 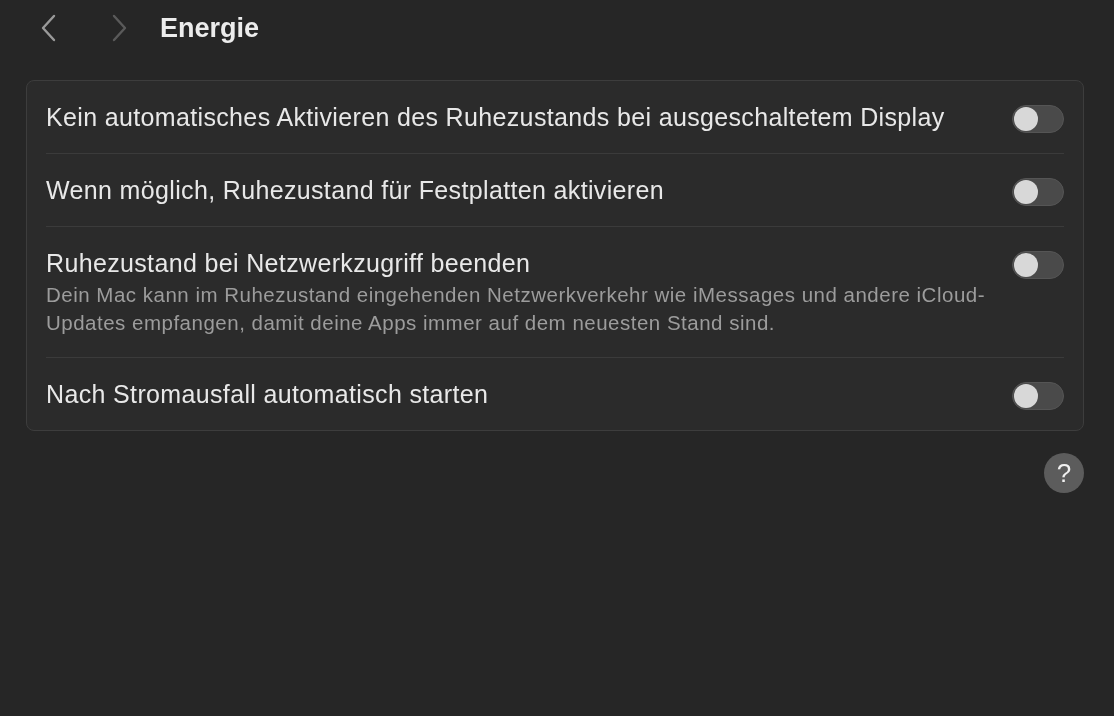 I want to click on setting-description: Dein Mac kann im Ruhezustand eingehenden Netzwerkverkehr wie iMessages und andere iCloud-Updates empfangen, damit deine Apps immer auf dem neuesten Stand sind., so click(x=516, y=309).